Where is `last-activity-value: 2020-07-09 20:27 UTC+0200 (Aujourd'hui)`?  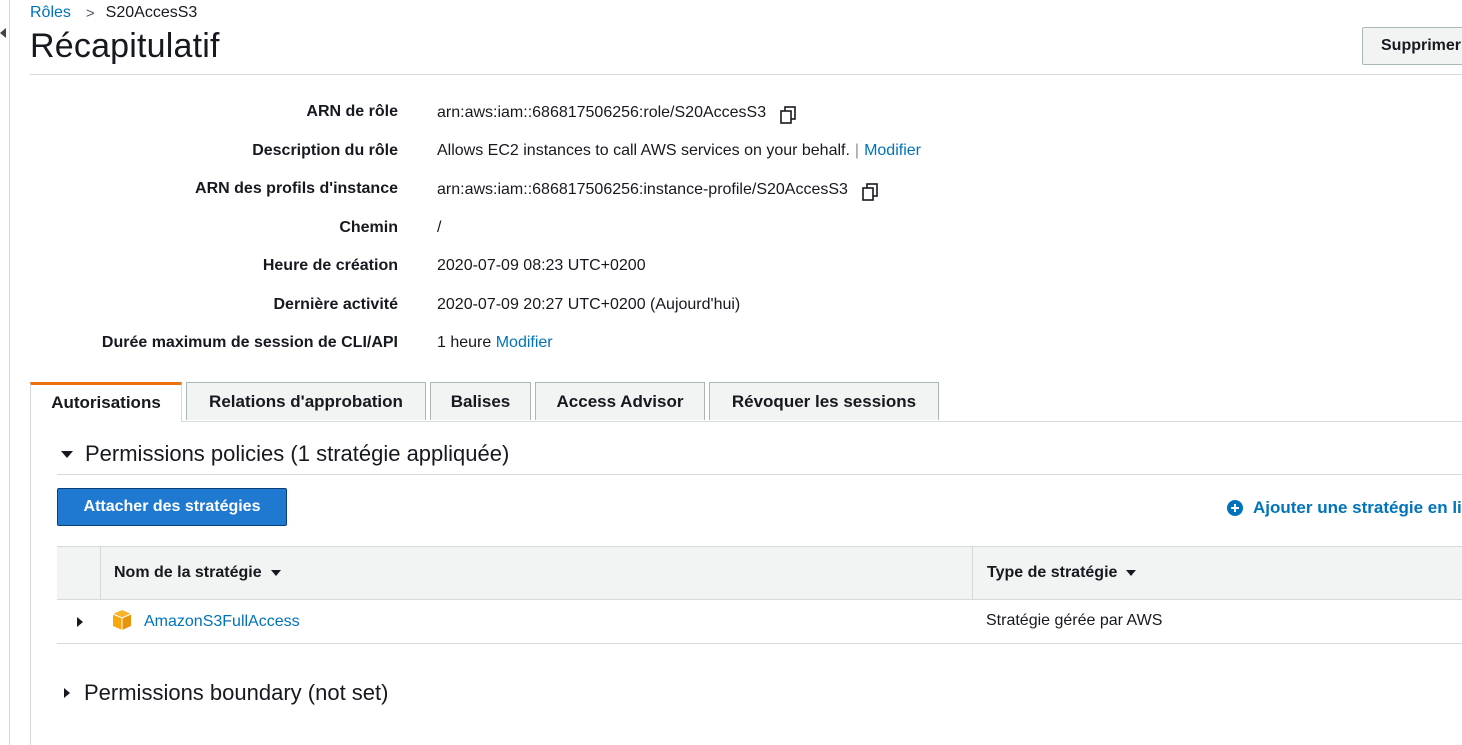
last-activity-value: 2020-07-09 20:27 UTC+0200 (Aujourd'hui) is located at coordinates (589, 304).